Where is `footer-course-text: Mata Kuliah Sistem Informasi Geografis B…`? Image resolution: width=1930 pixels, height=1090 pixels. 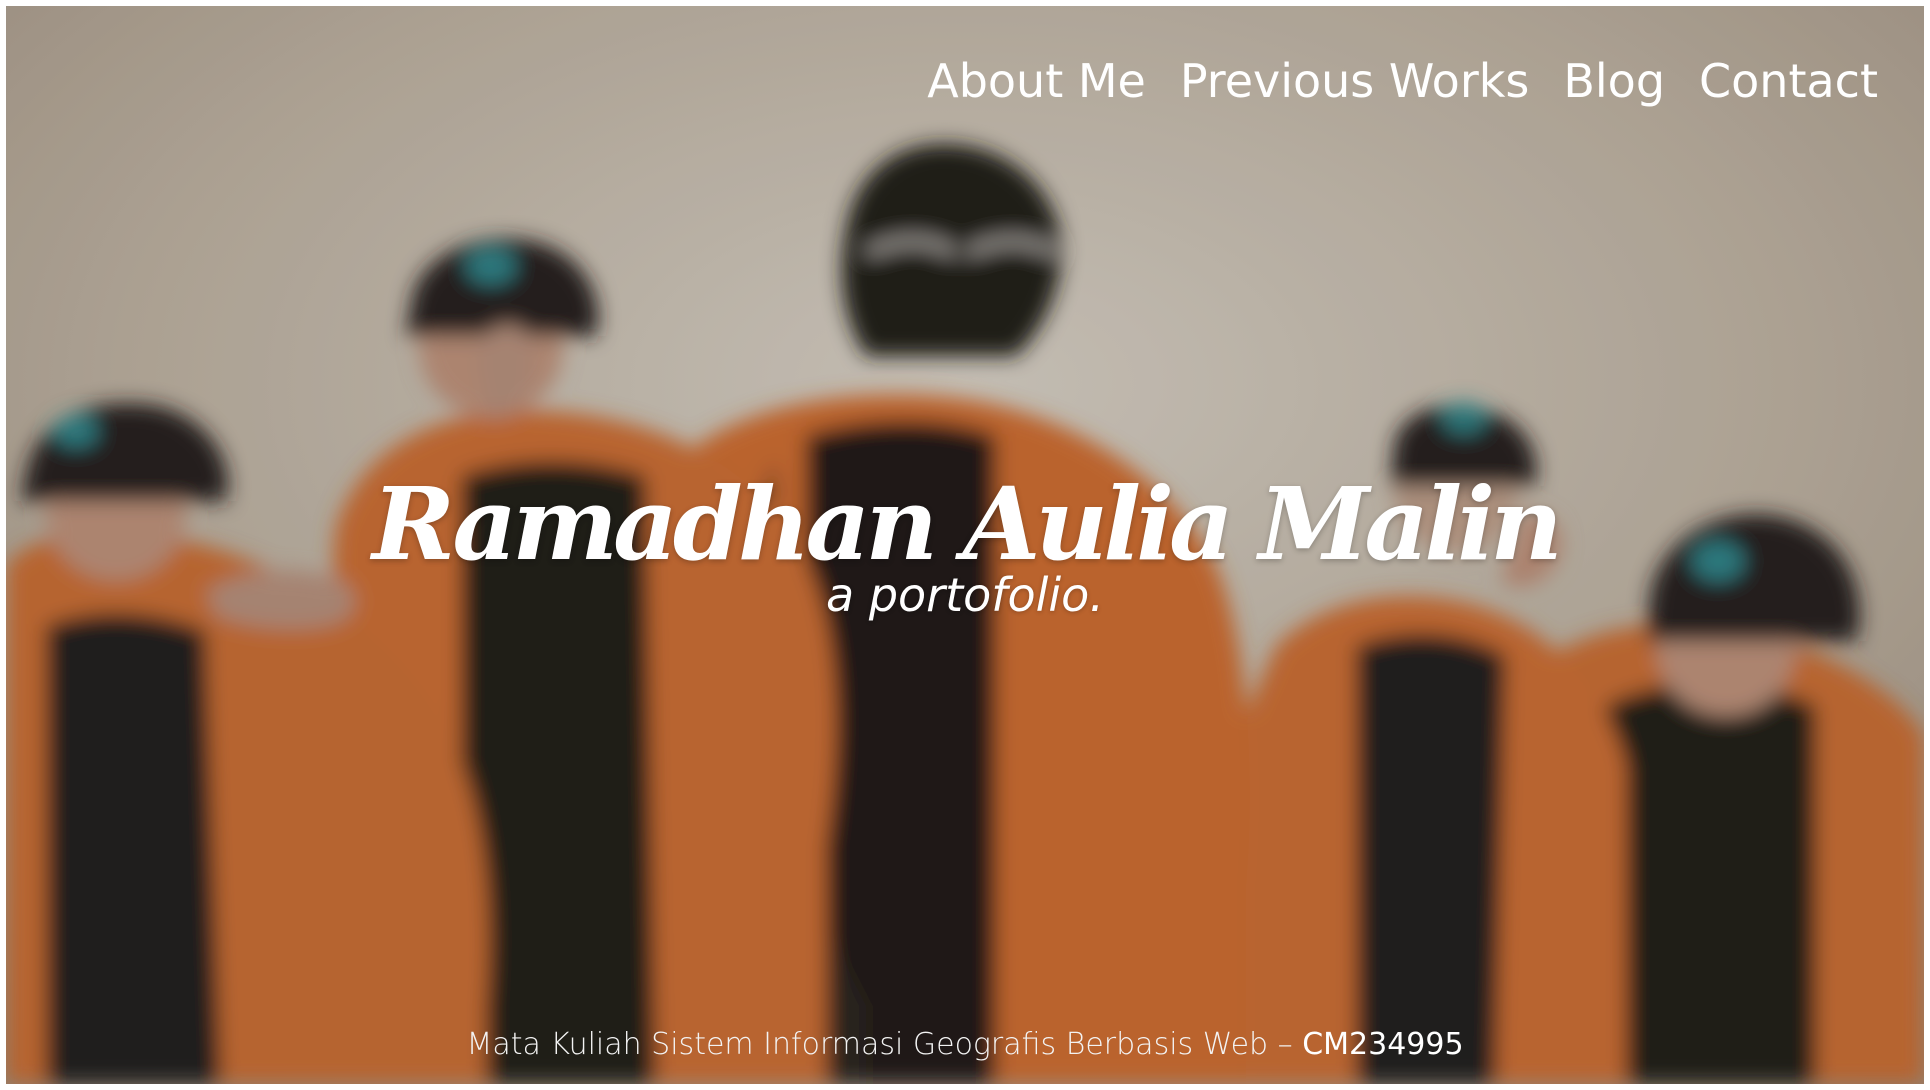 footer-course-text: Mata Kuliah Sistem Informasi Geografis B… is located at coordinates (884, 1044).